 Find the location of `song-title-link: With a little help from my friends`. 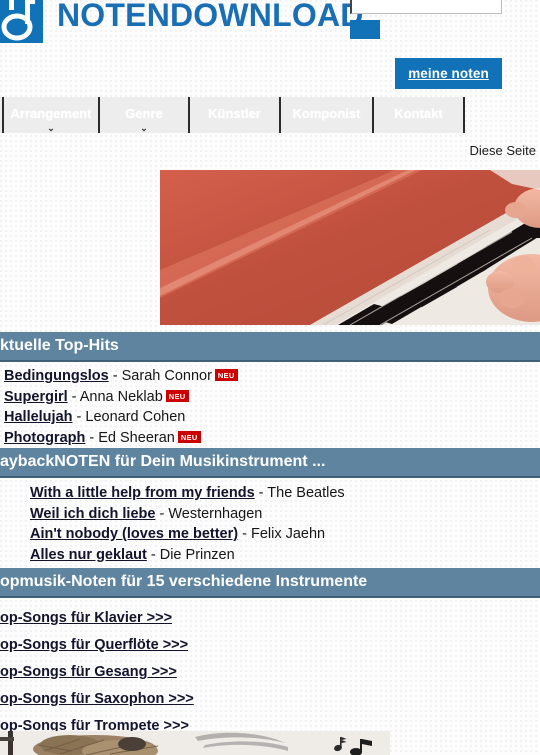

song-title-link: With a little help from my friends is located at coordinates (142, 493).